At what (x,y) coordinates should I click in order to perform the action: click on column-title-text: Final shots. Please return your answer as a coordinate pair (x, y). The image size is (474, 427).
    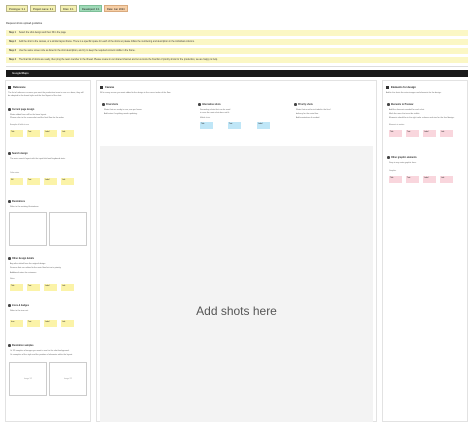
    Looking at the image, I should click on (112, 104).